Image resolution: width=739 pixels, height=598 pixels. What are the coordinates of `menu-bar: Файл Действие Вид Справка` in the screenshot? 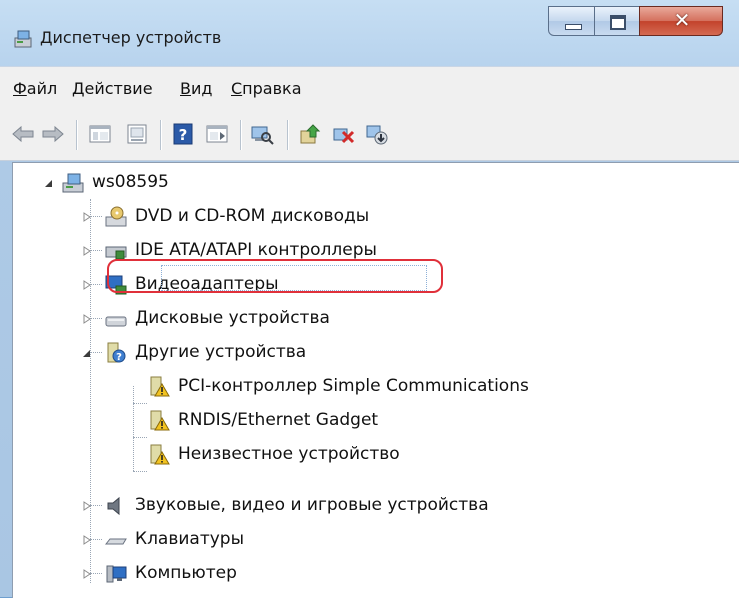 It's located at (369, 88).